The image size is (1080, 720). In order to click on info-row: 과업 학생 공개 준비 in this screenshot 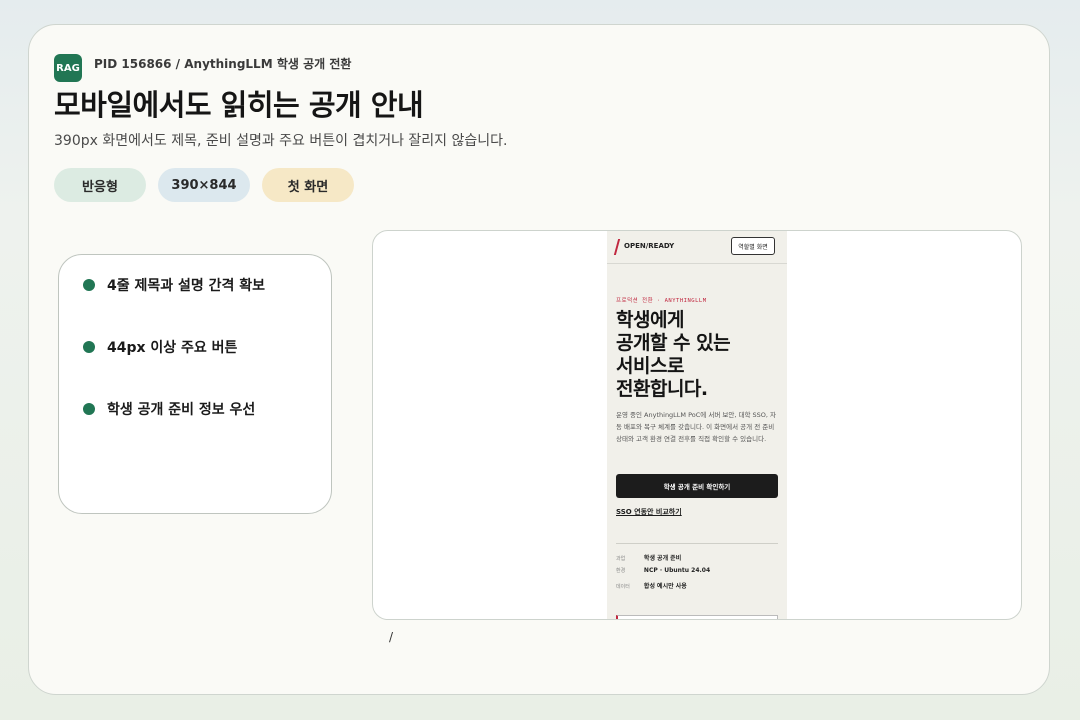, I will do `click(648, 557)`.